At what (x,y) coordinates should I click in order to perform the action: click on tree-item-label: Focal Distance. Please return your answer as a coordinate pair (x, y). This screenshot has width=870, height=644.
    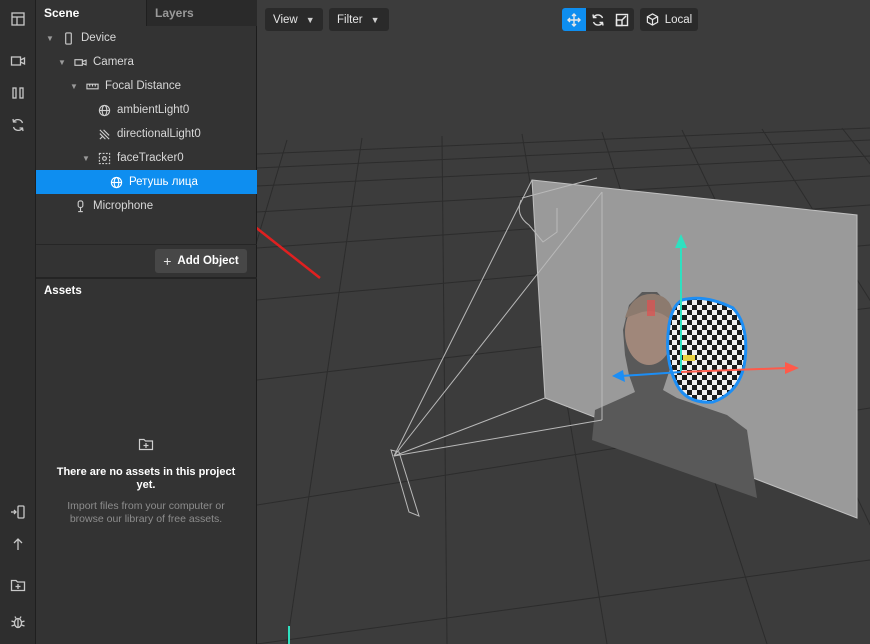
    Looking at the image, I should click on (143, 86).